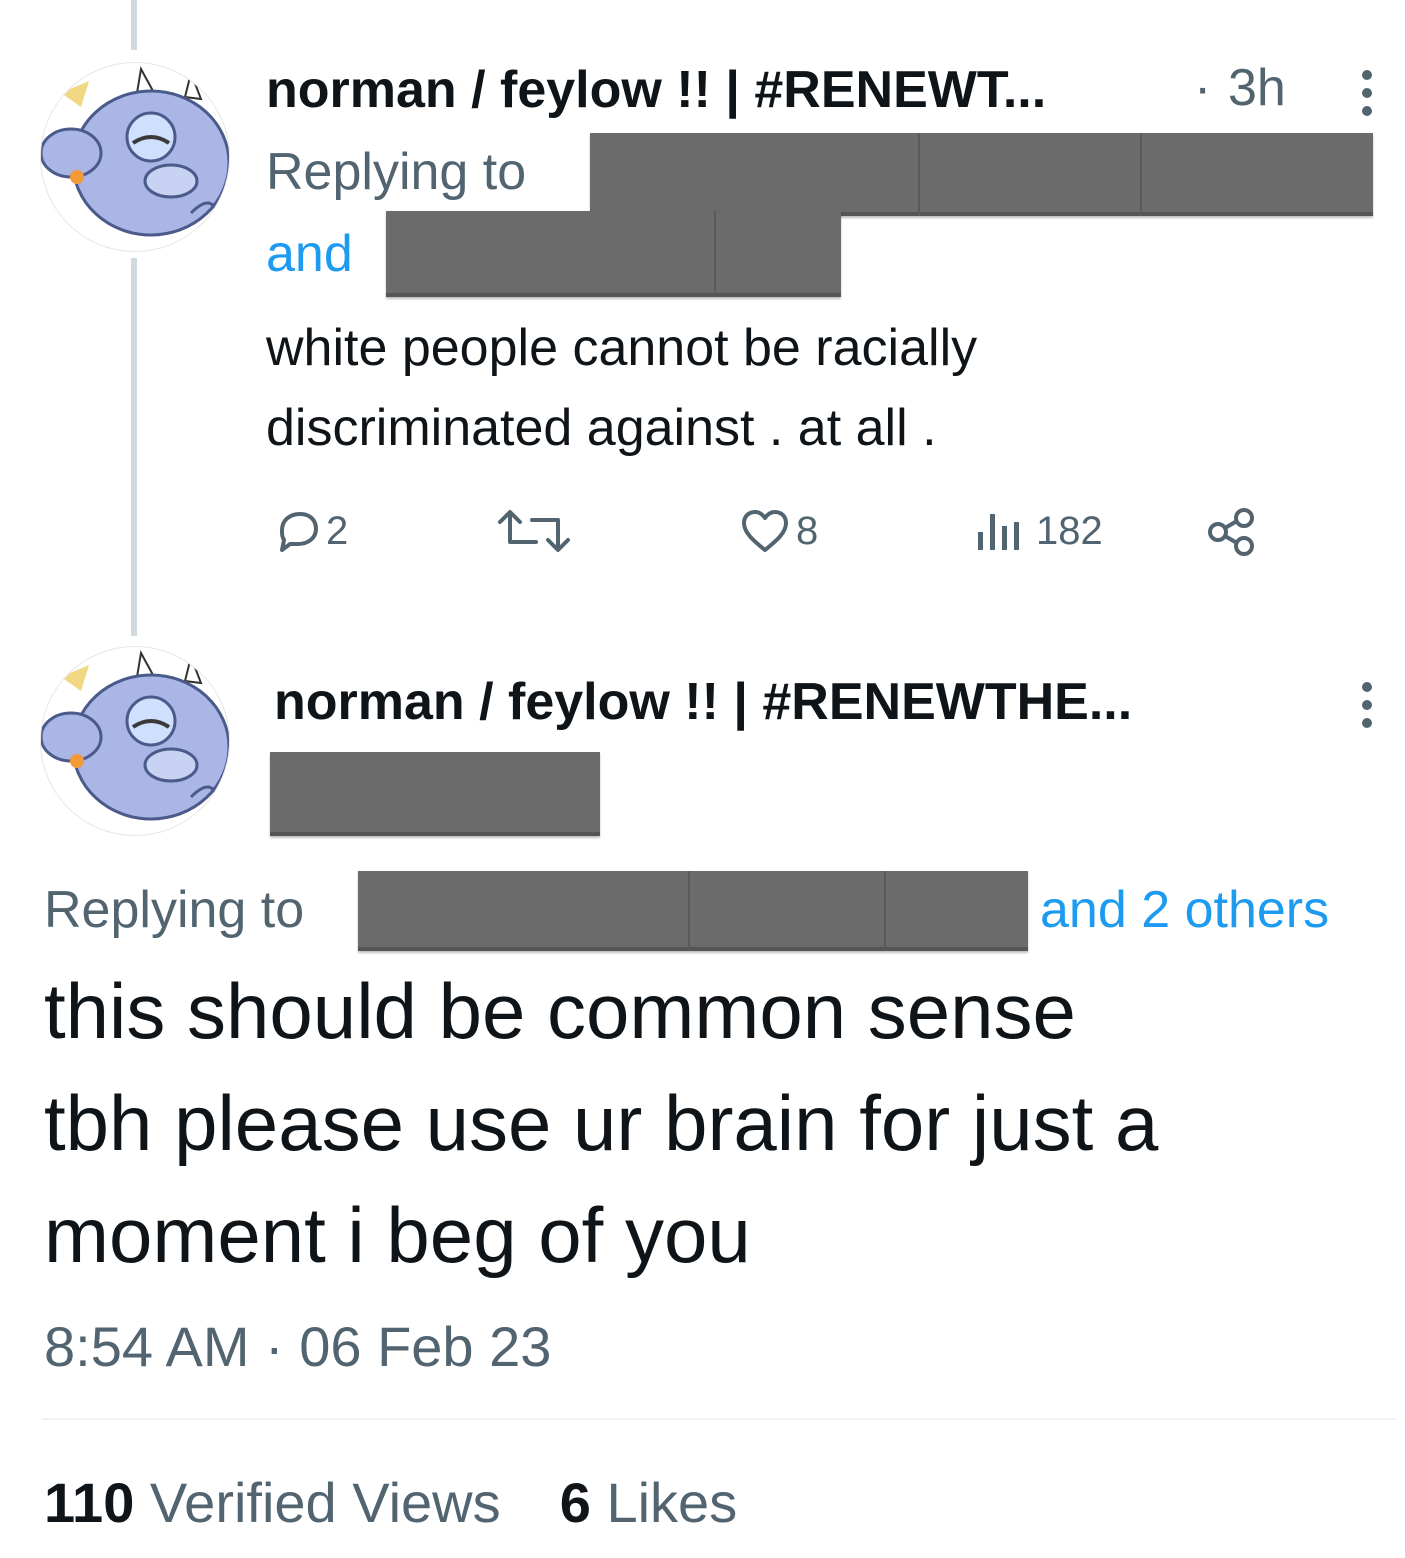 The image size is (1405, 1558). I want to click on views-label: Verified Views, so click(325, 1502).